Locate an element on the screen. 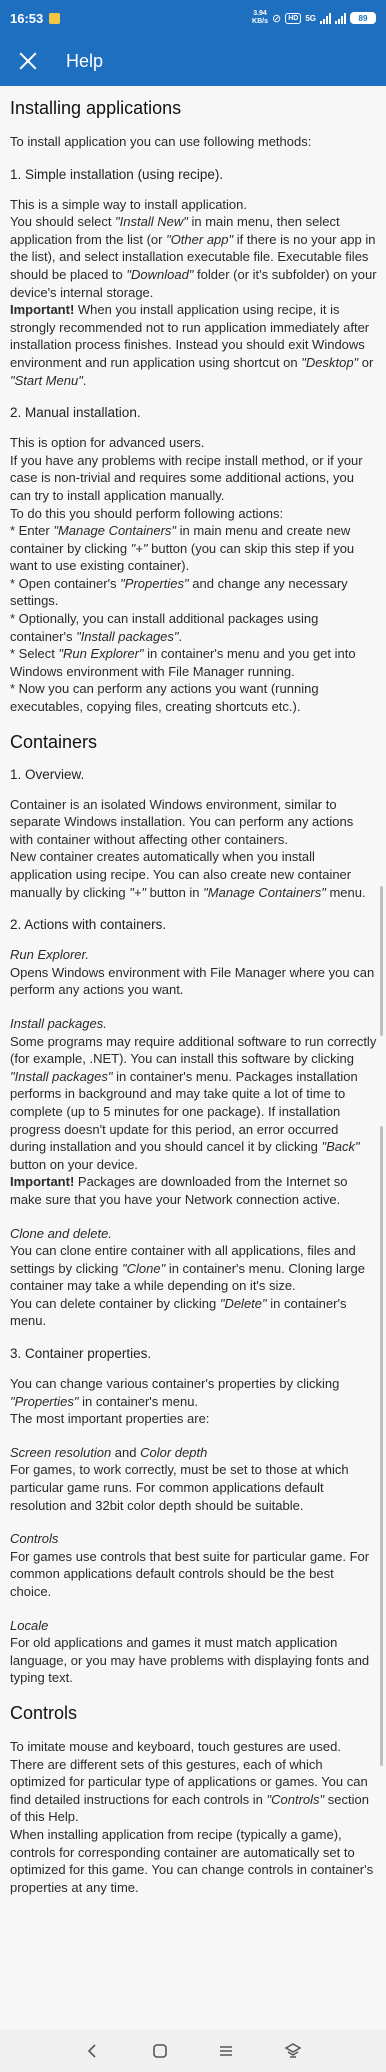 The height and width of the screenshot is (2072, 386). subheading-overview: 1. Overview. is located at coordinates (47, 774).